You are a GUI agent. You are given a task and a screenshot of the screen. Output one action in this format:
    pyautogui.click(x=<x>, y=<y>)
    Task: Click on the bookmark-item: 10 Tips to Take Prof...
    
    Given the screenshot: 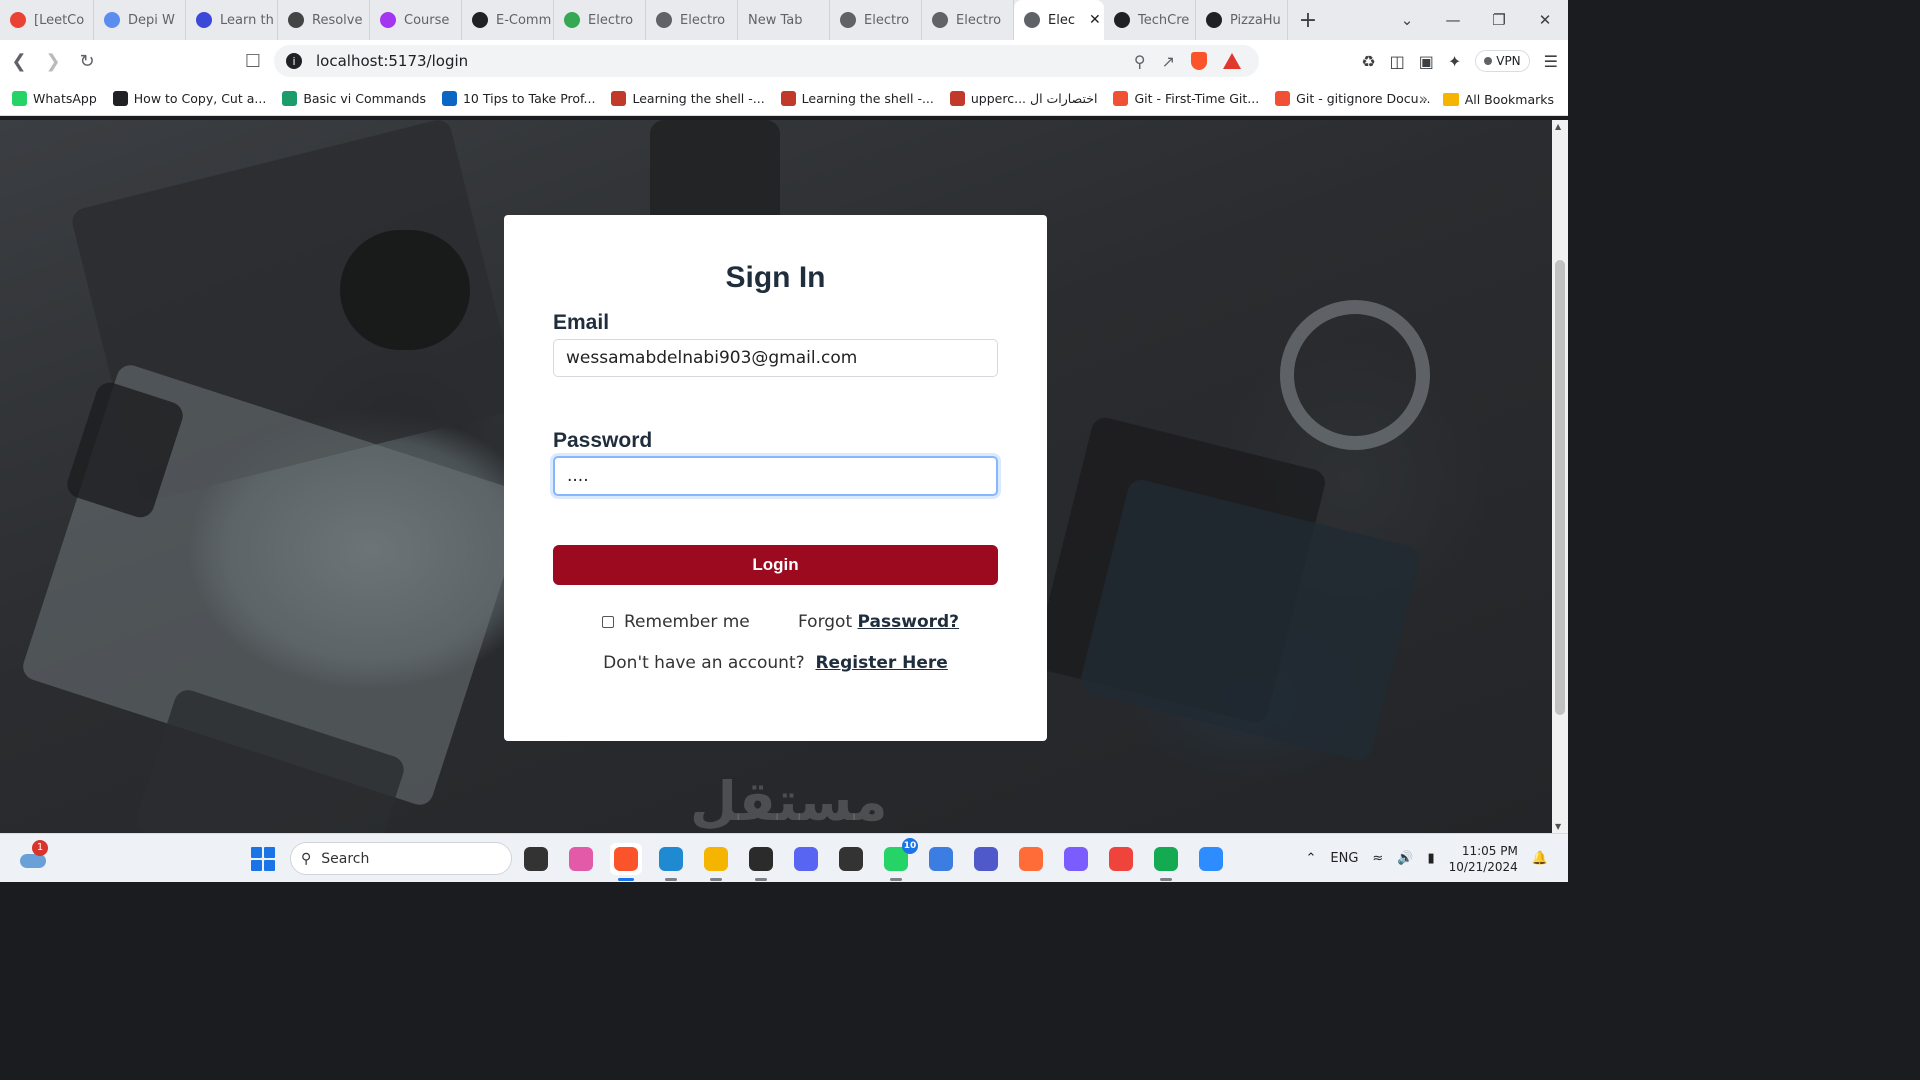 What is the action you would take?
    pyautogui.click(x=518, y=98)
    